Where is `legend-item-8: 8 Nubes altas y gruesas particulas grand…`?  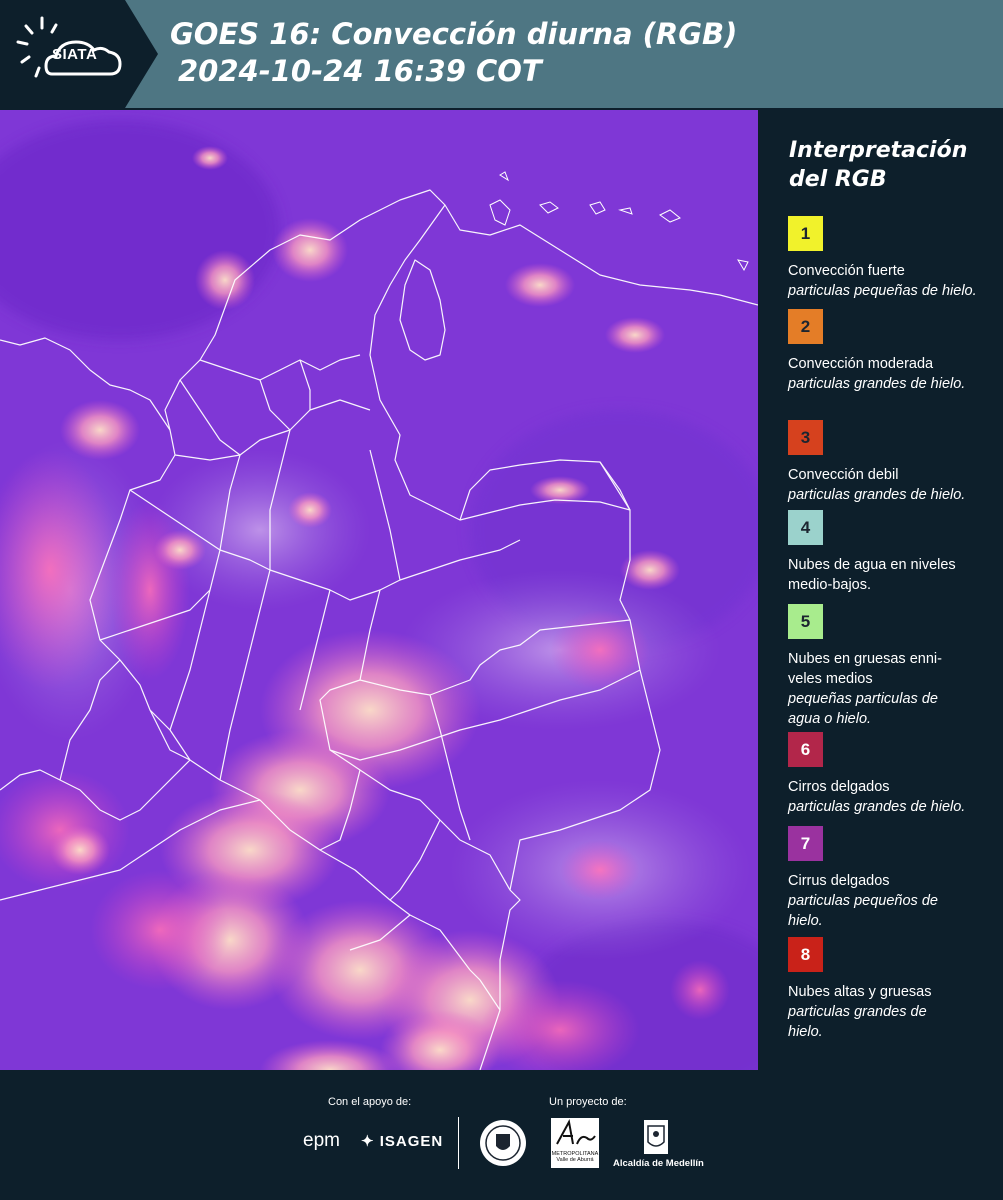 legend-item-8: 8 Nubes altas y gruesas particulas grand… is located at coordinates (890, 989).